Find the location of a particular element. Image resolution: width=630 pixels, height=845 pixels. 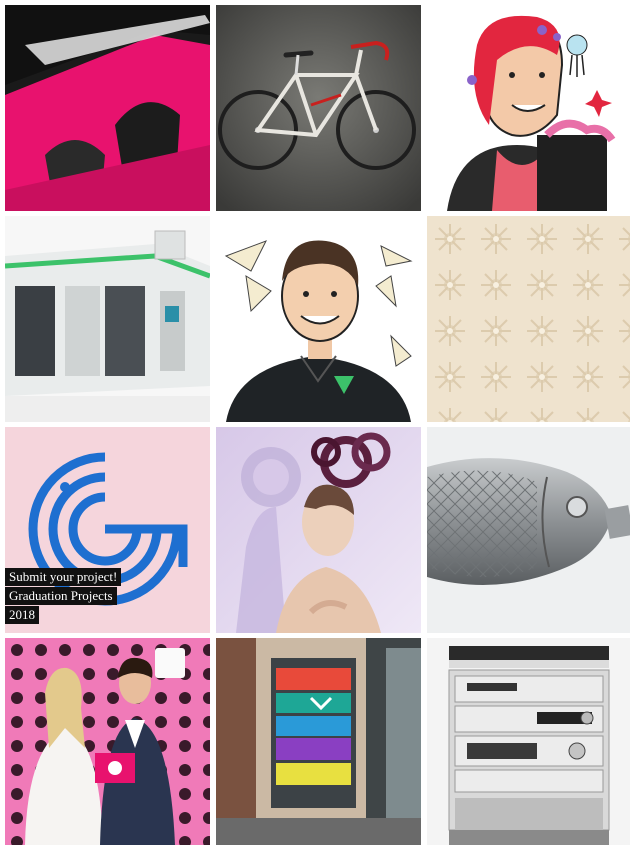

tile-road-bicycle is located at coordinates (318, 108).